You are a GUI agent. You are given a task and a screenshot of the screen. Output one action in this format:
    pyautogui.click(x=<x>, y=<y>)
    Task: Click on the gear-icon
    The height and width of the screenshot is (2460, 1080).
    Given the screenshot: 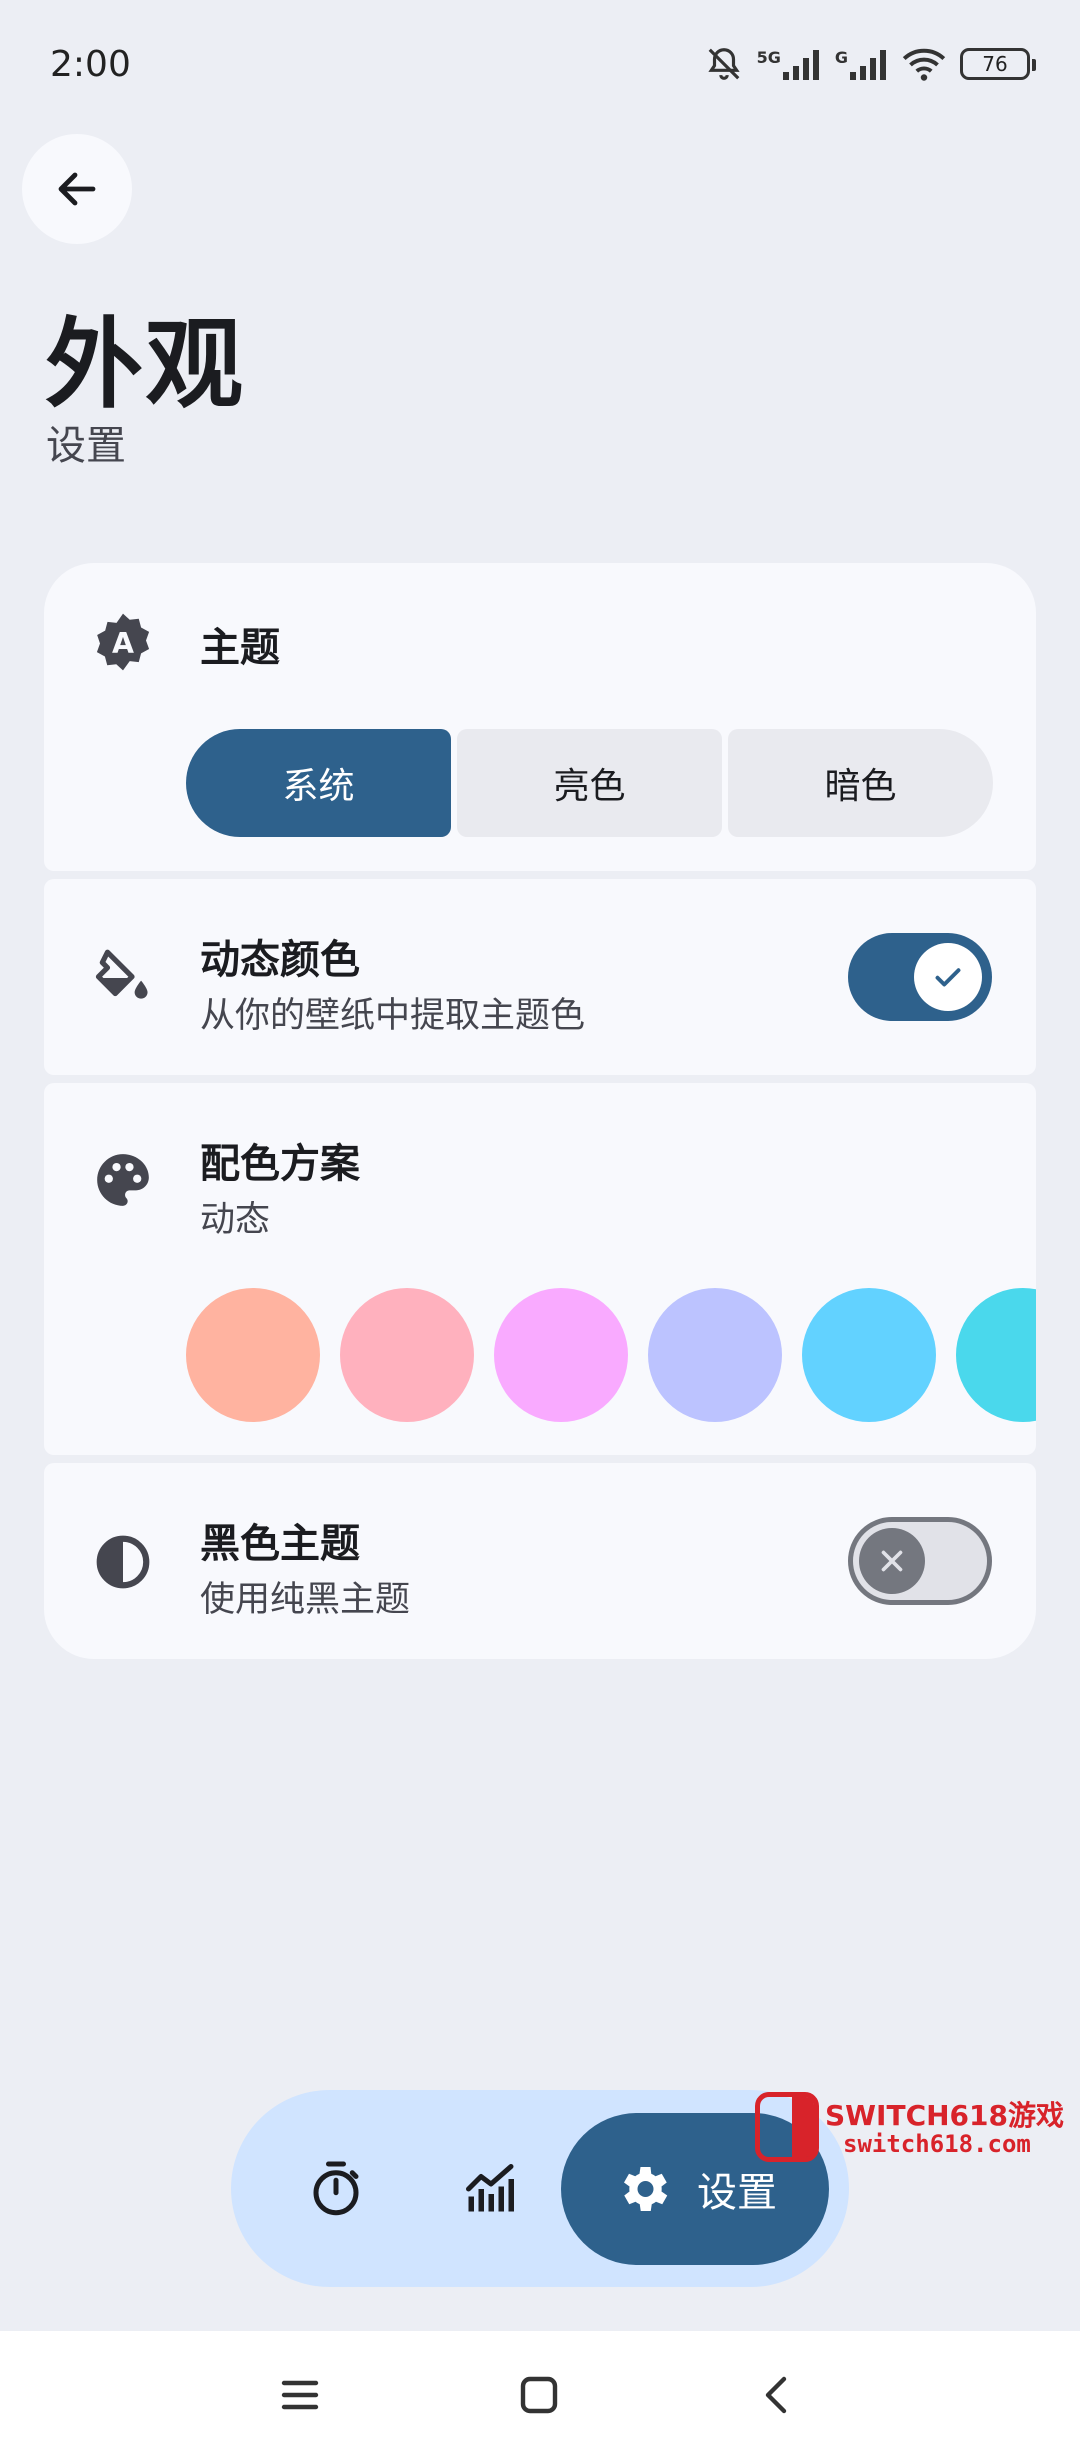 What is the action you would take?
    pyautogui.click(x=646, y=2189)
    